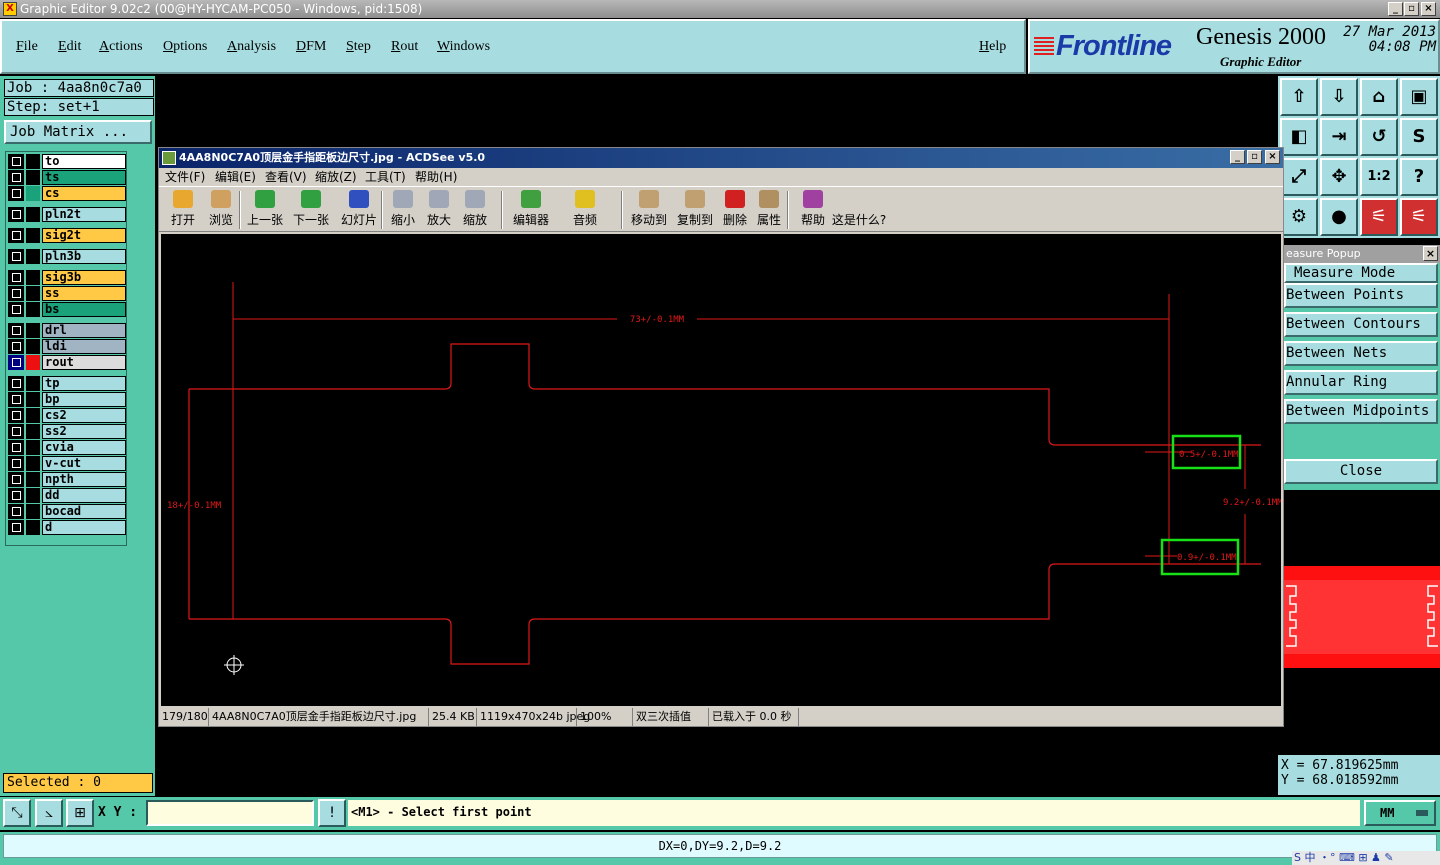  I want to click on help-icon: ?, so click(1419, 177).